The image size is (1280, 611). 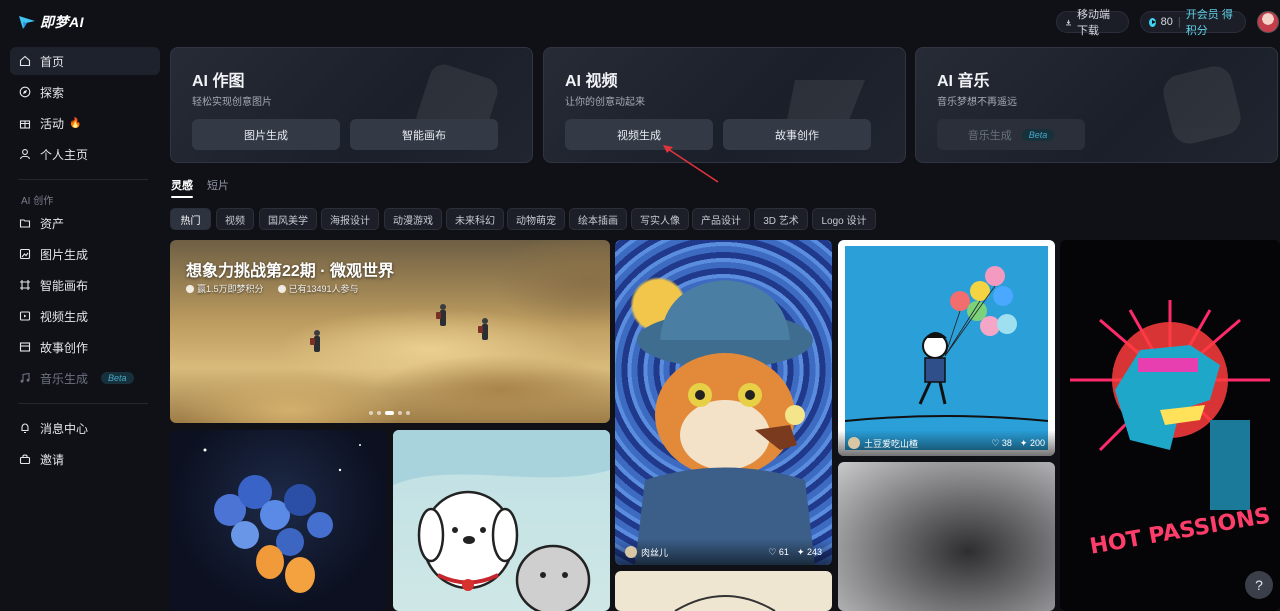 What do you see at coordinates (190, 219) in the screenshot?
I see `chip-hot: 热门` at bounding box center [190, 219].